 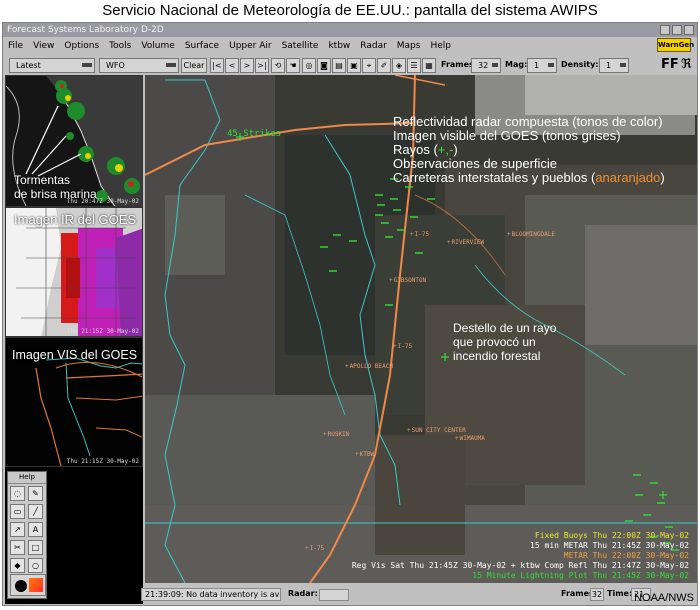 I want to click on window-titlebar: Forecast Systems Laboratory D-2D, so click(x=350, y=30).